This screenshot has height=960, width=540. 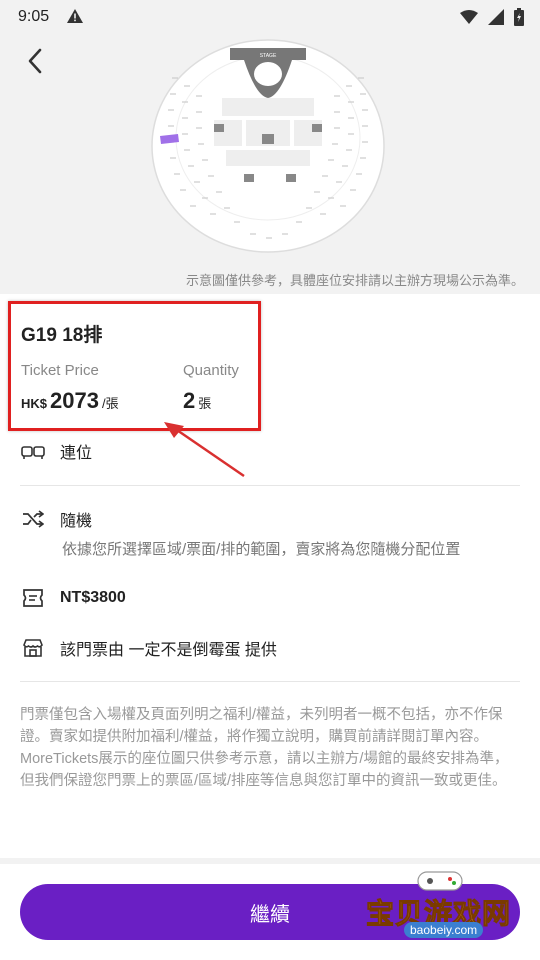 I want to click on map-disclaimer: 示意圖僅供參考，具體座位安排請以主辦方現場公示為準。, so click(x=354, y=280).